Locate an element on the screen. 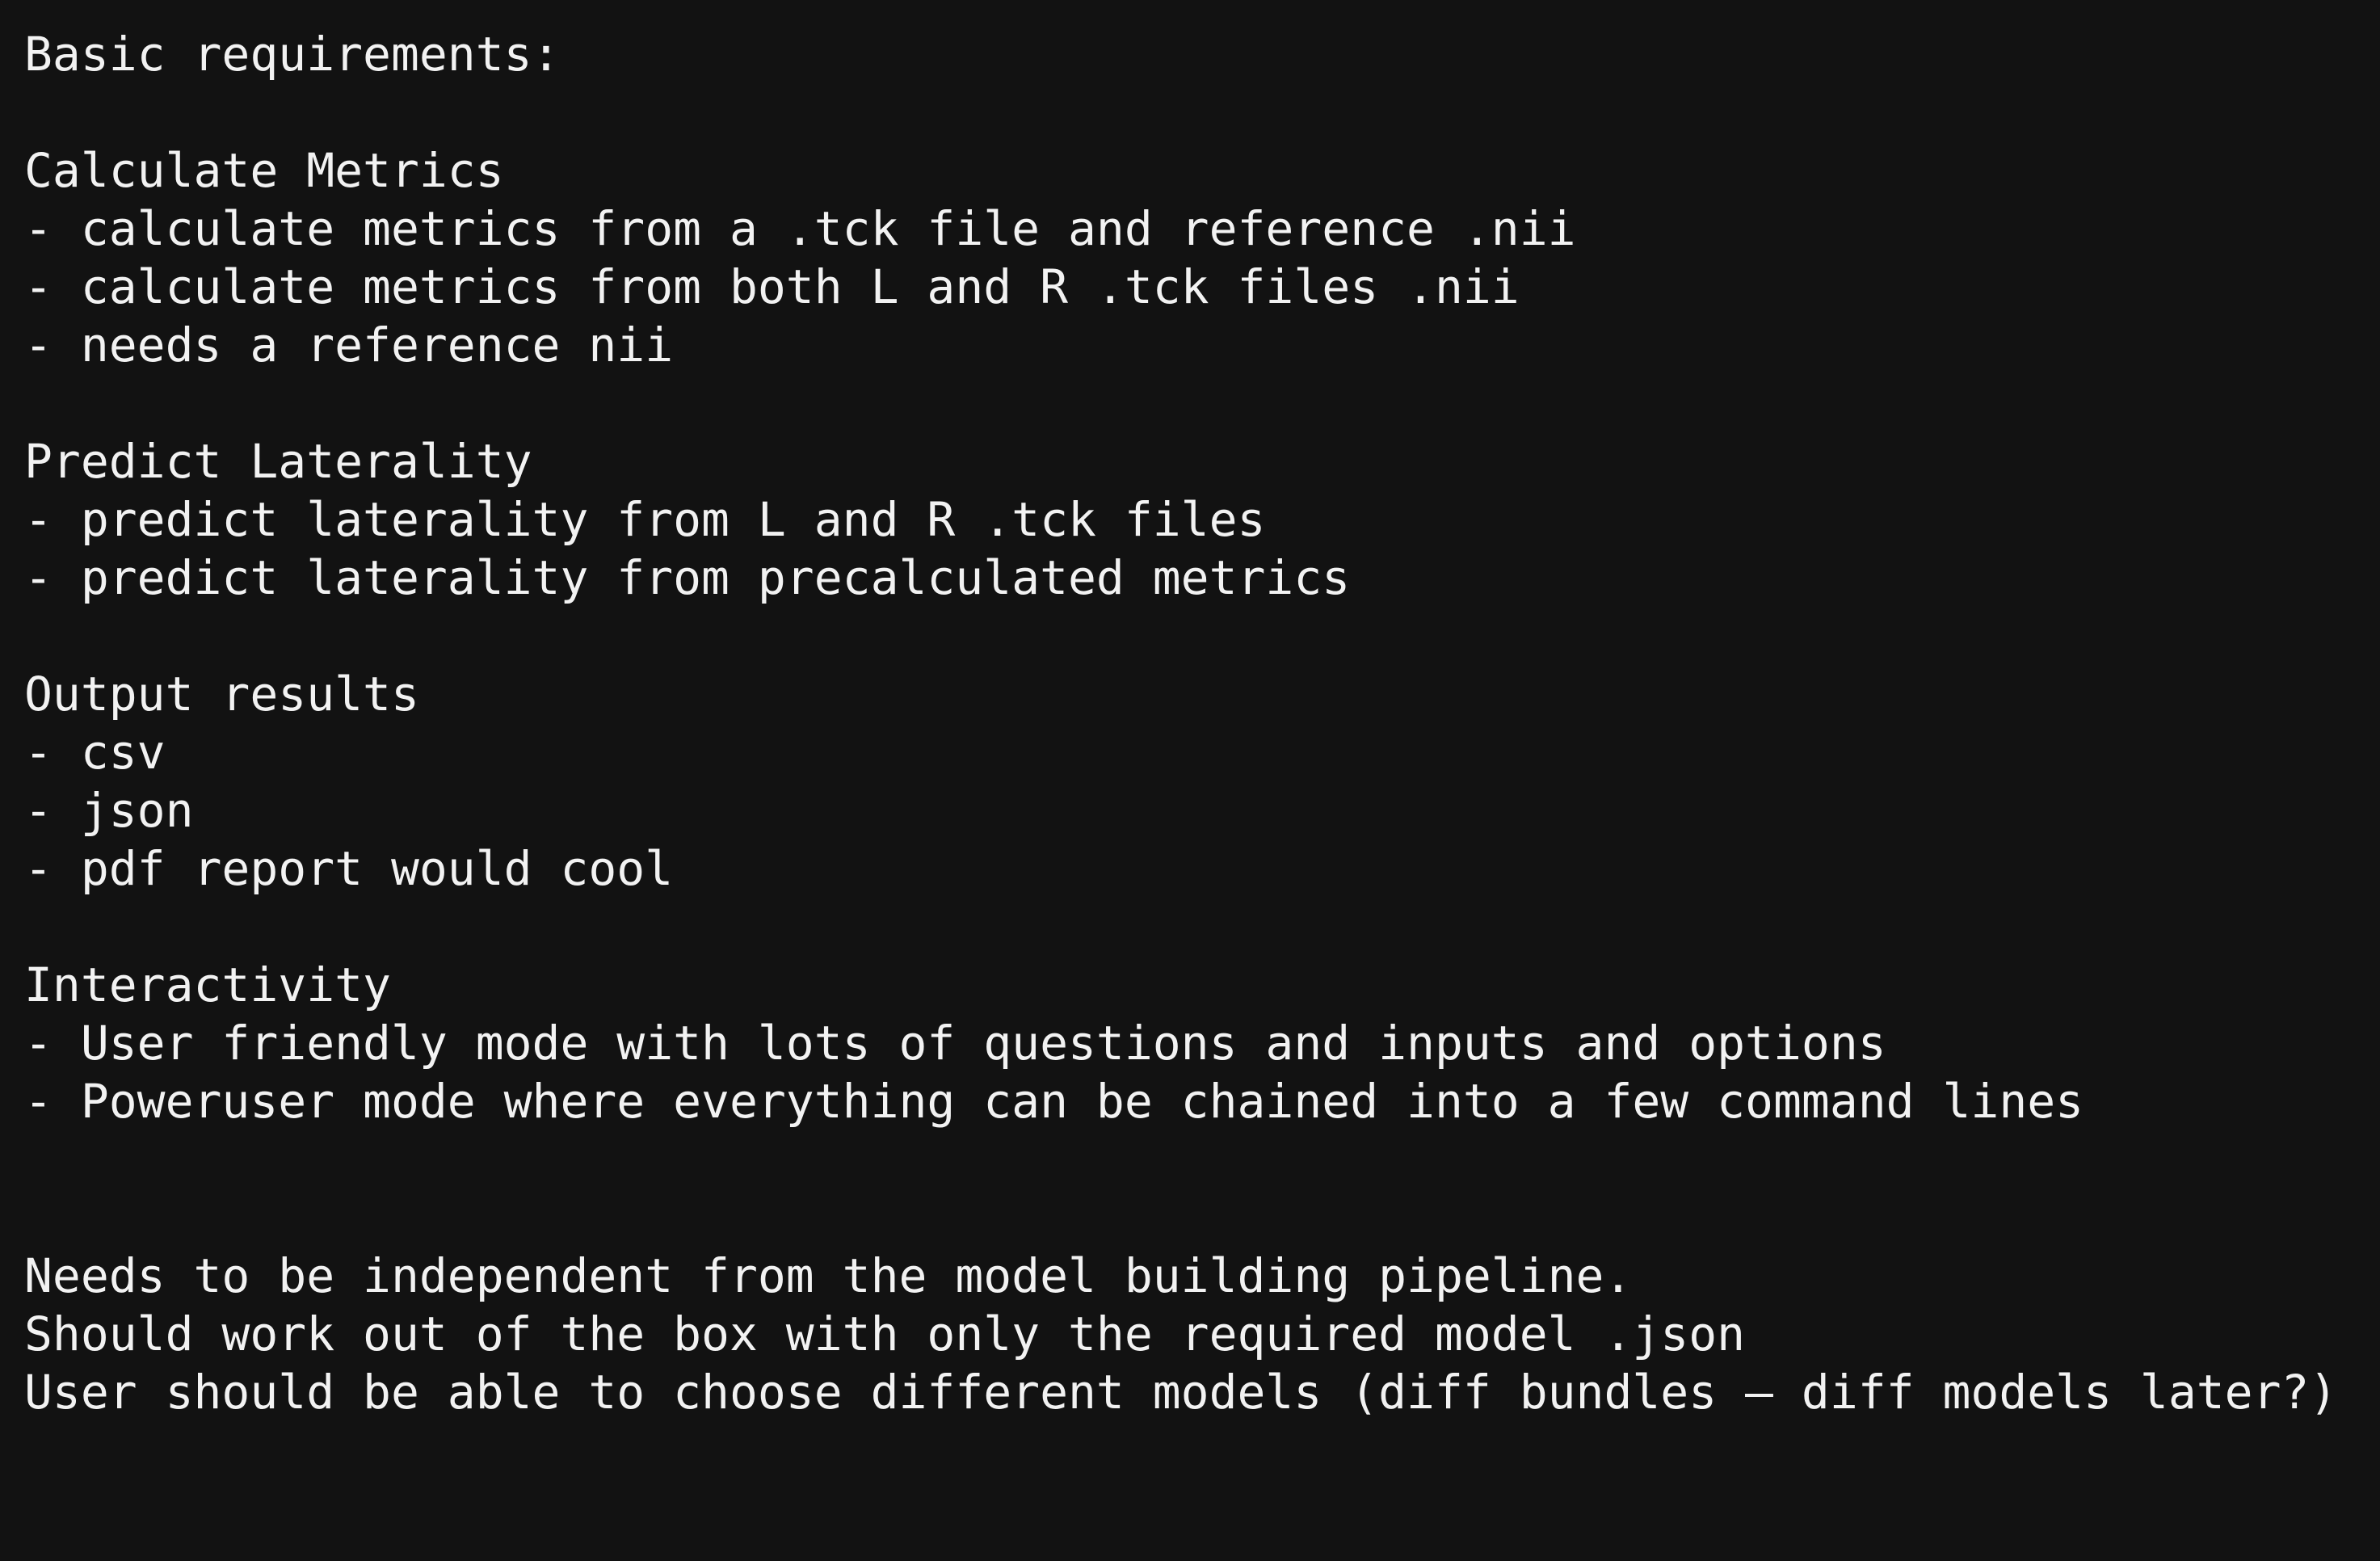 The width and height of the screenshot is (2380, 1561). section-heading-calculate-metrics: Calculate Metrics is located at coordinates (264, 170).